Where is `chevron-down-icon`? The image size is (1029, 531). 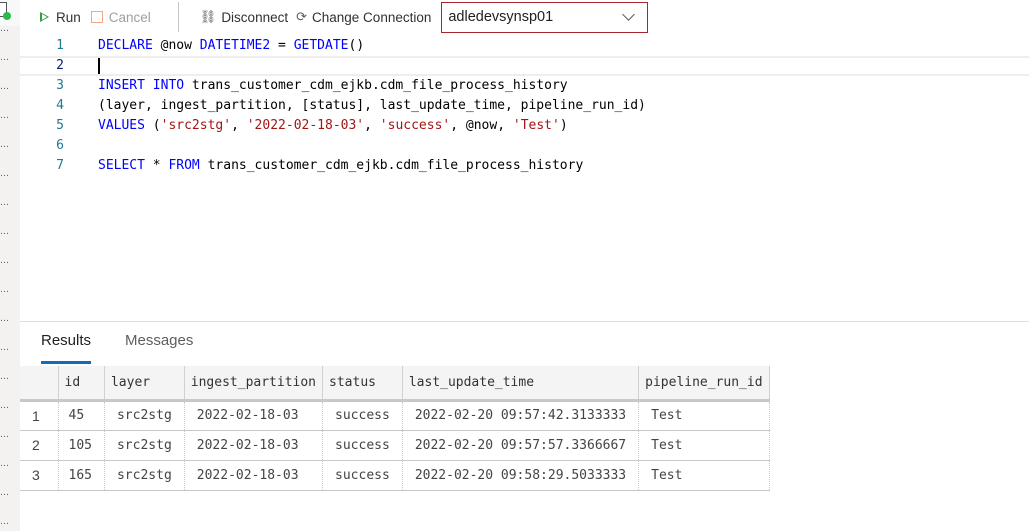 chevron-down-icon is located at coordinates (629, 14).